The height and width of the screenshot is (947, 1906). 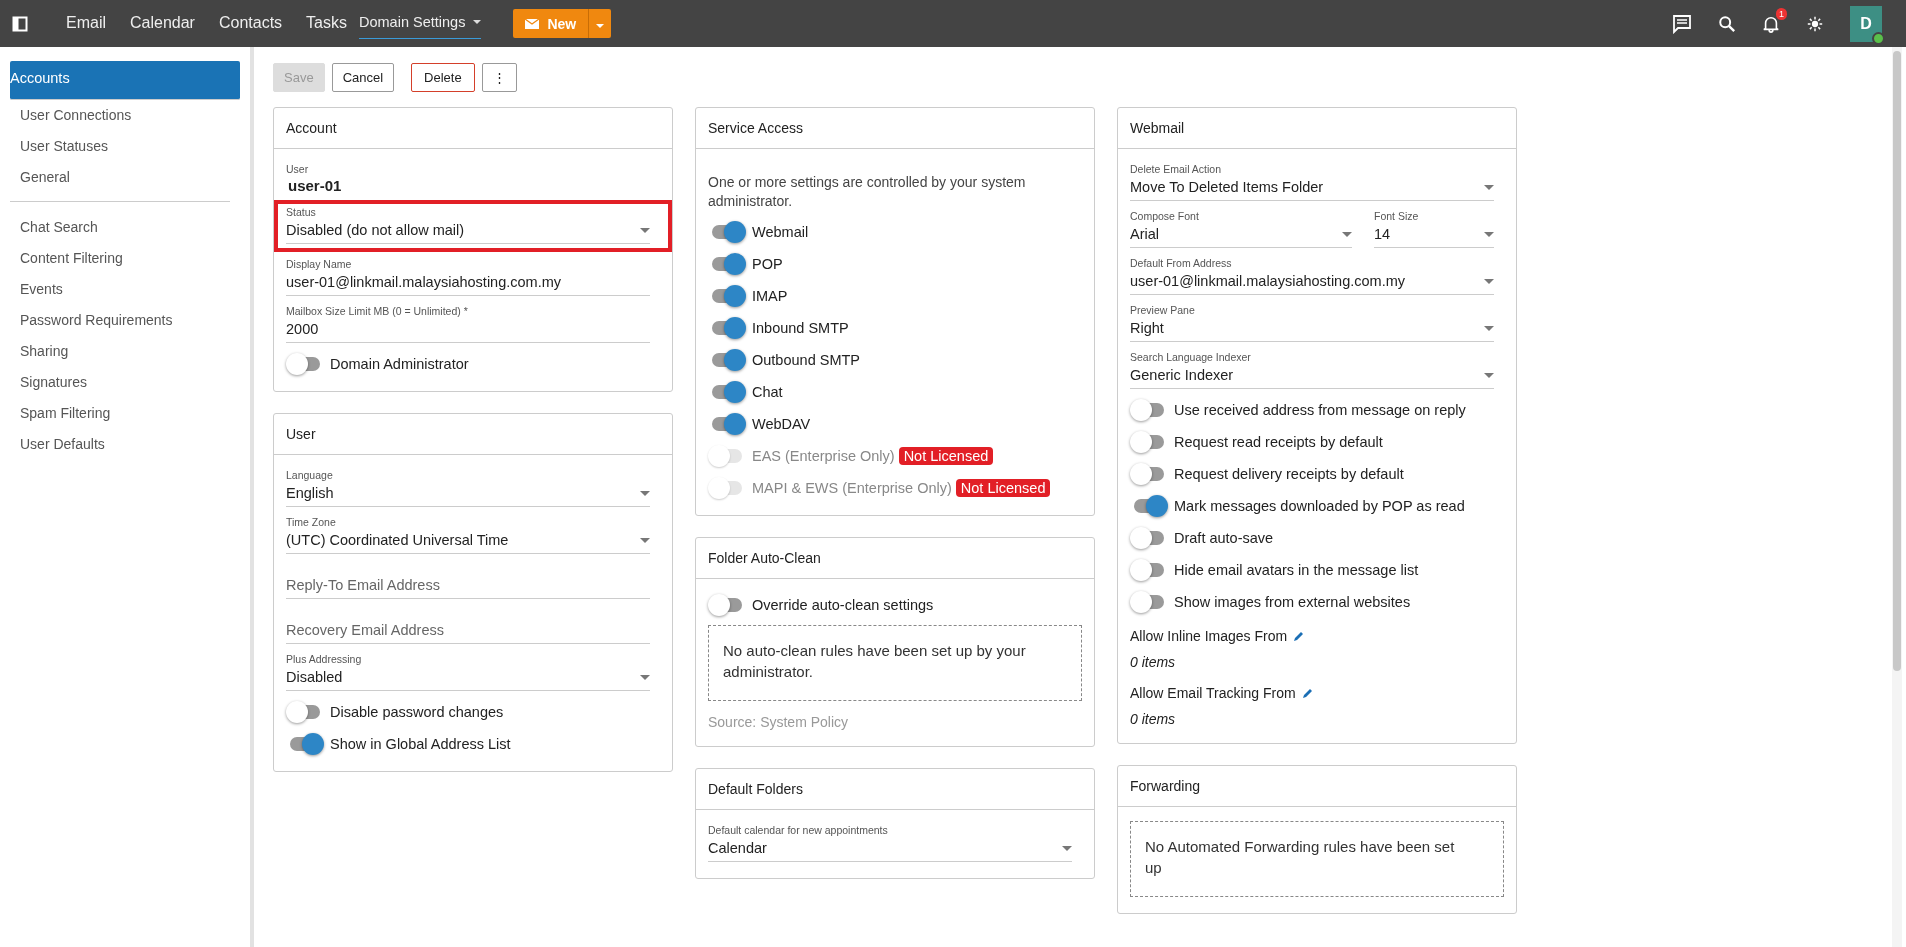 What do you see at coordinates (843, 604) in the screenshot?
I see `toggle-label: Override auto-clean settings` at bounding box center [843, 604].